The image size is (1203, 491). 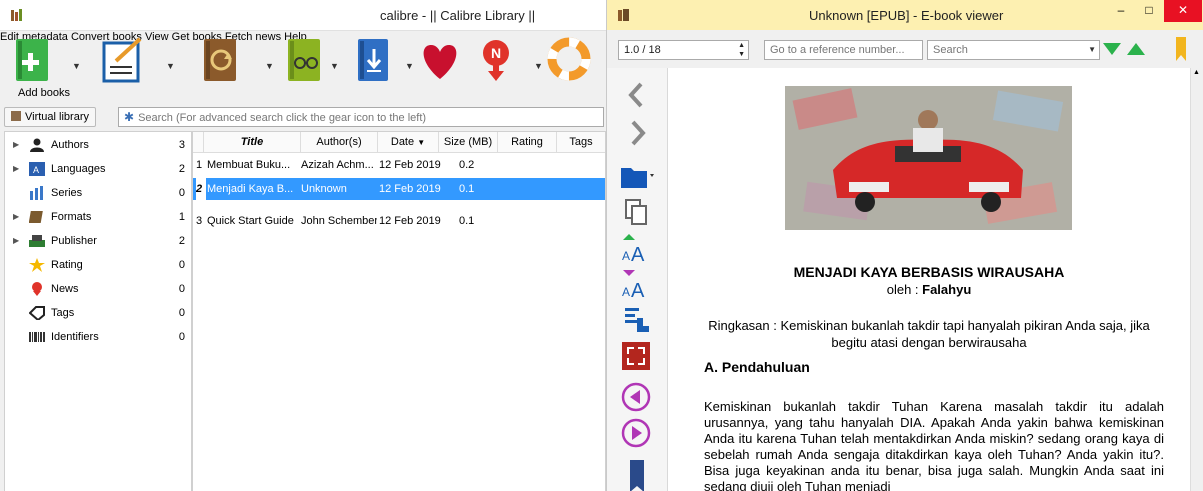 I want to click on book-title: Quick Start Guide, so click(x=250, y=221).